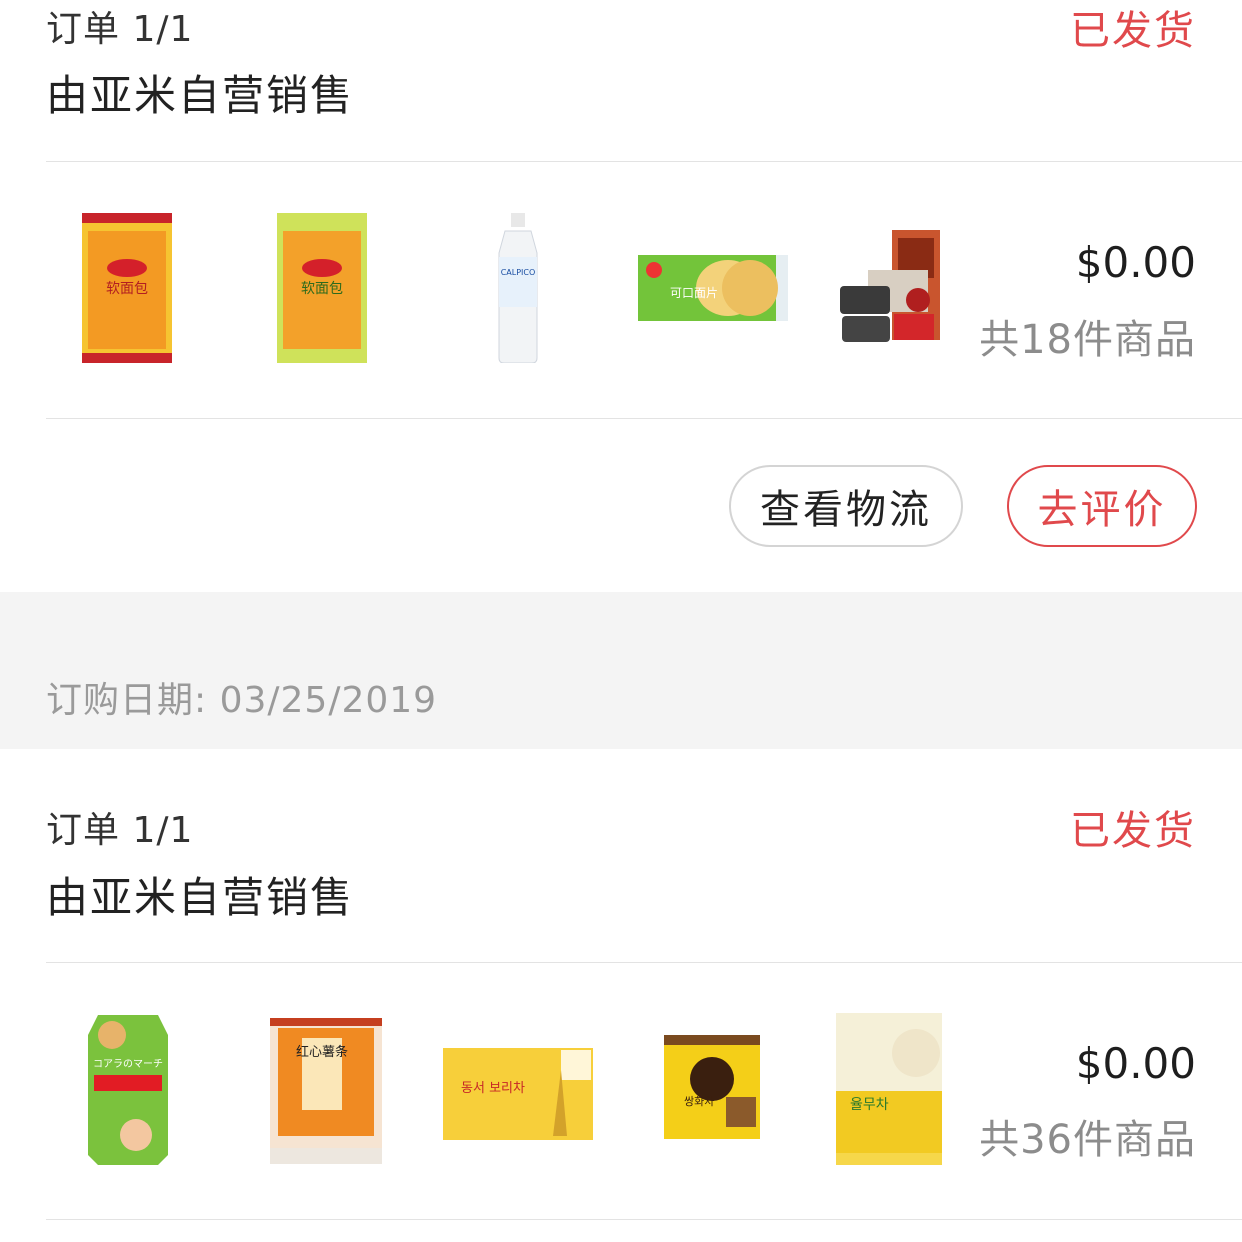 The height and width of the screenshot is (1242, 1242). Describe the element at coordinates (493, 1088) in the screenshot. I see `thumb-text: 동서 보리차` at that location.